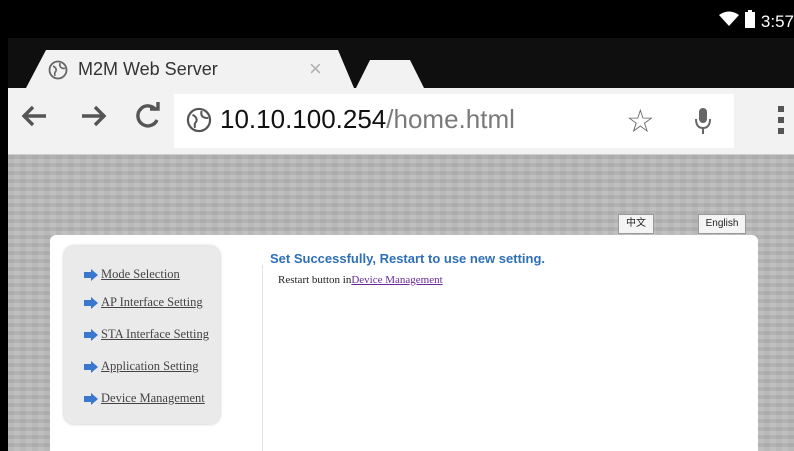  I want to click on sidebar-item-device-management: Device Management, so click(144, 398).